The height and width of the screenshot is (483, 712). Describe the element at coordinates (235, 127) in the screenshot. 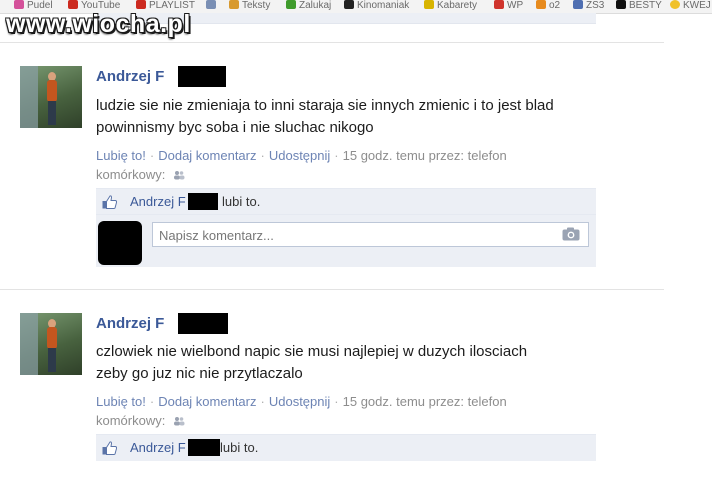

I see `post-message-line: powinnismy byc soba i nie sluchac nikogo` at that location.